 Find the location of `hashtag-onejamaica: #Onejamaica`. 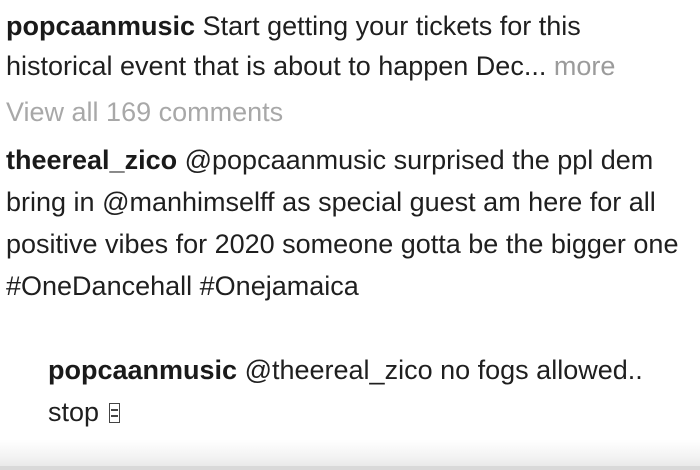

hashtag-onejamaica: #Onejamaica is located at coordinates (279, 286).